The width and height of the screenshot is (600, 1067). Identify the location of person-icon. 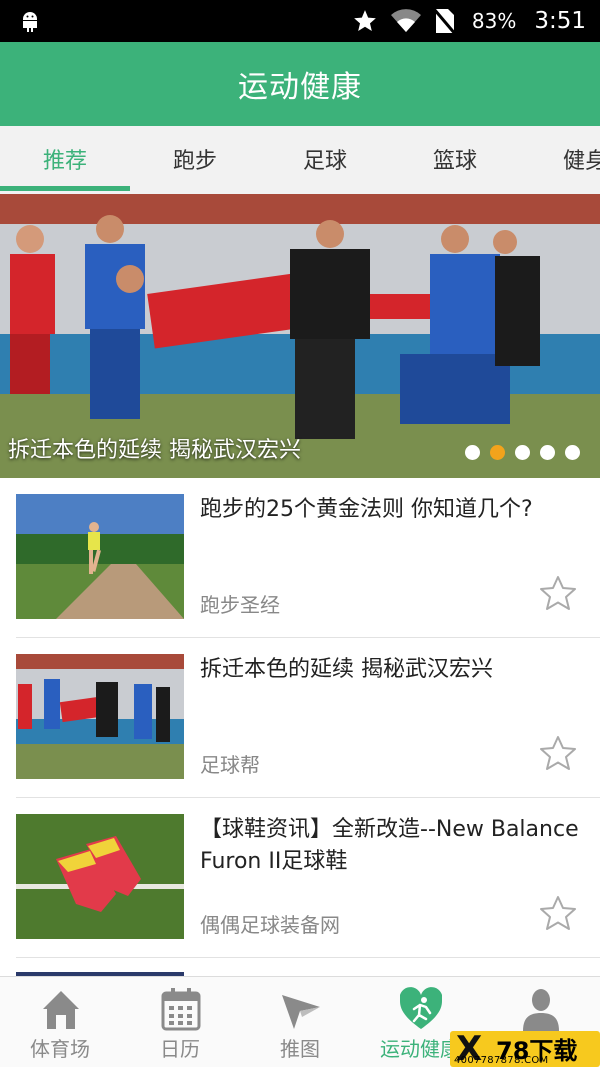
(541, 1010).